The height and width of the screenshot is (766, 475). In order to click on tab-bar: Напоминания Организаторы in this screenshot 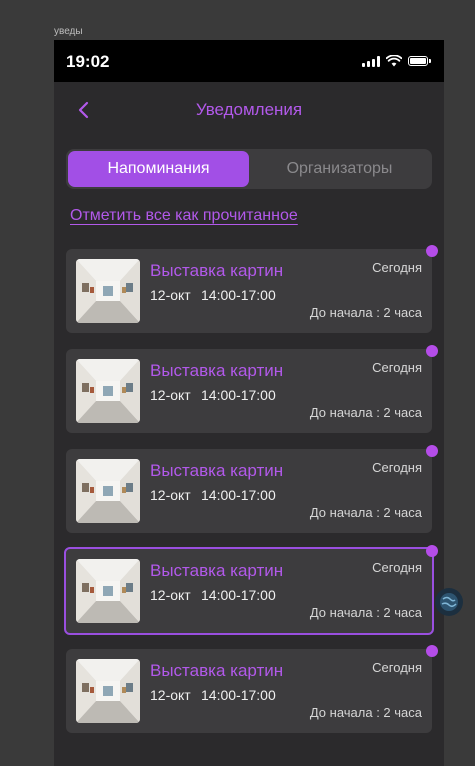, I will do `click(249, 169)`.